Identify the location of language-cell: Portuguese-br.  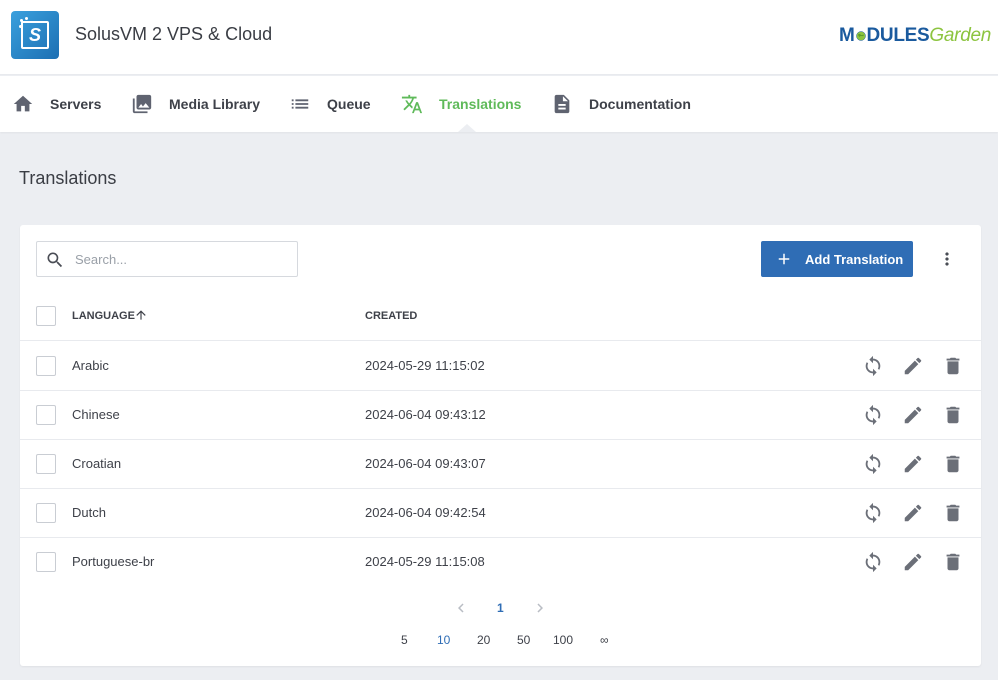
(113, 561).